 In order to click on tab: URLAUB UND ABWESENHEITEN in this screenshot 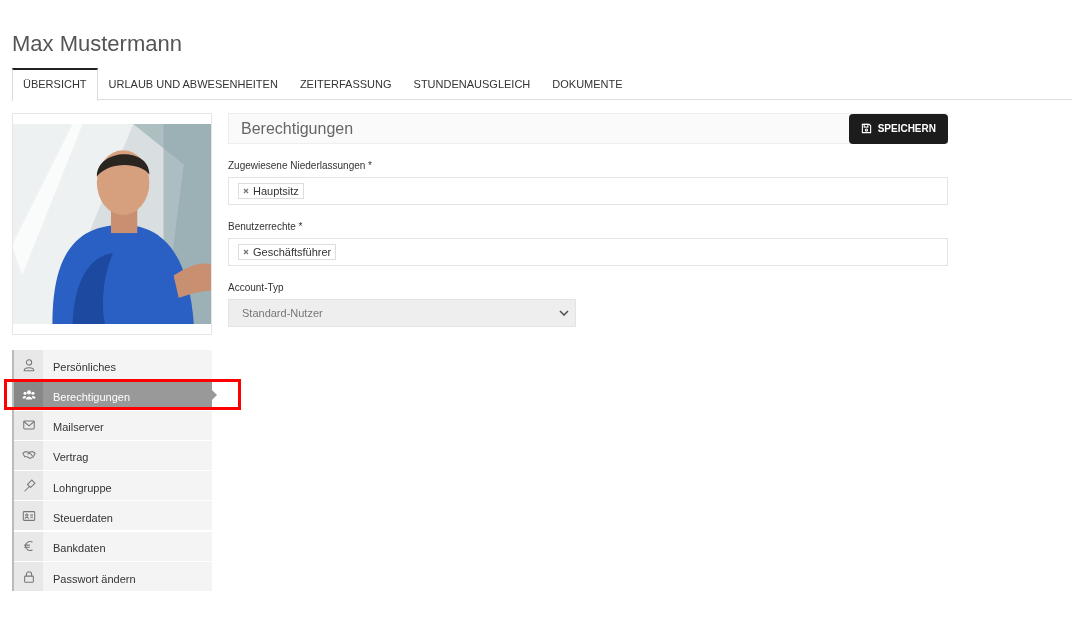, I will do `click(193, 83)`.